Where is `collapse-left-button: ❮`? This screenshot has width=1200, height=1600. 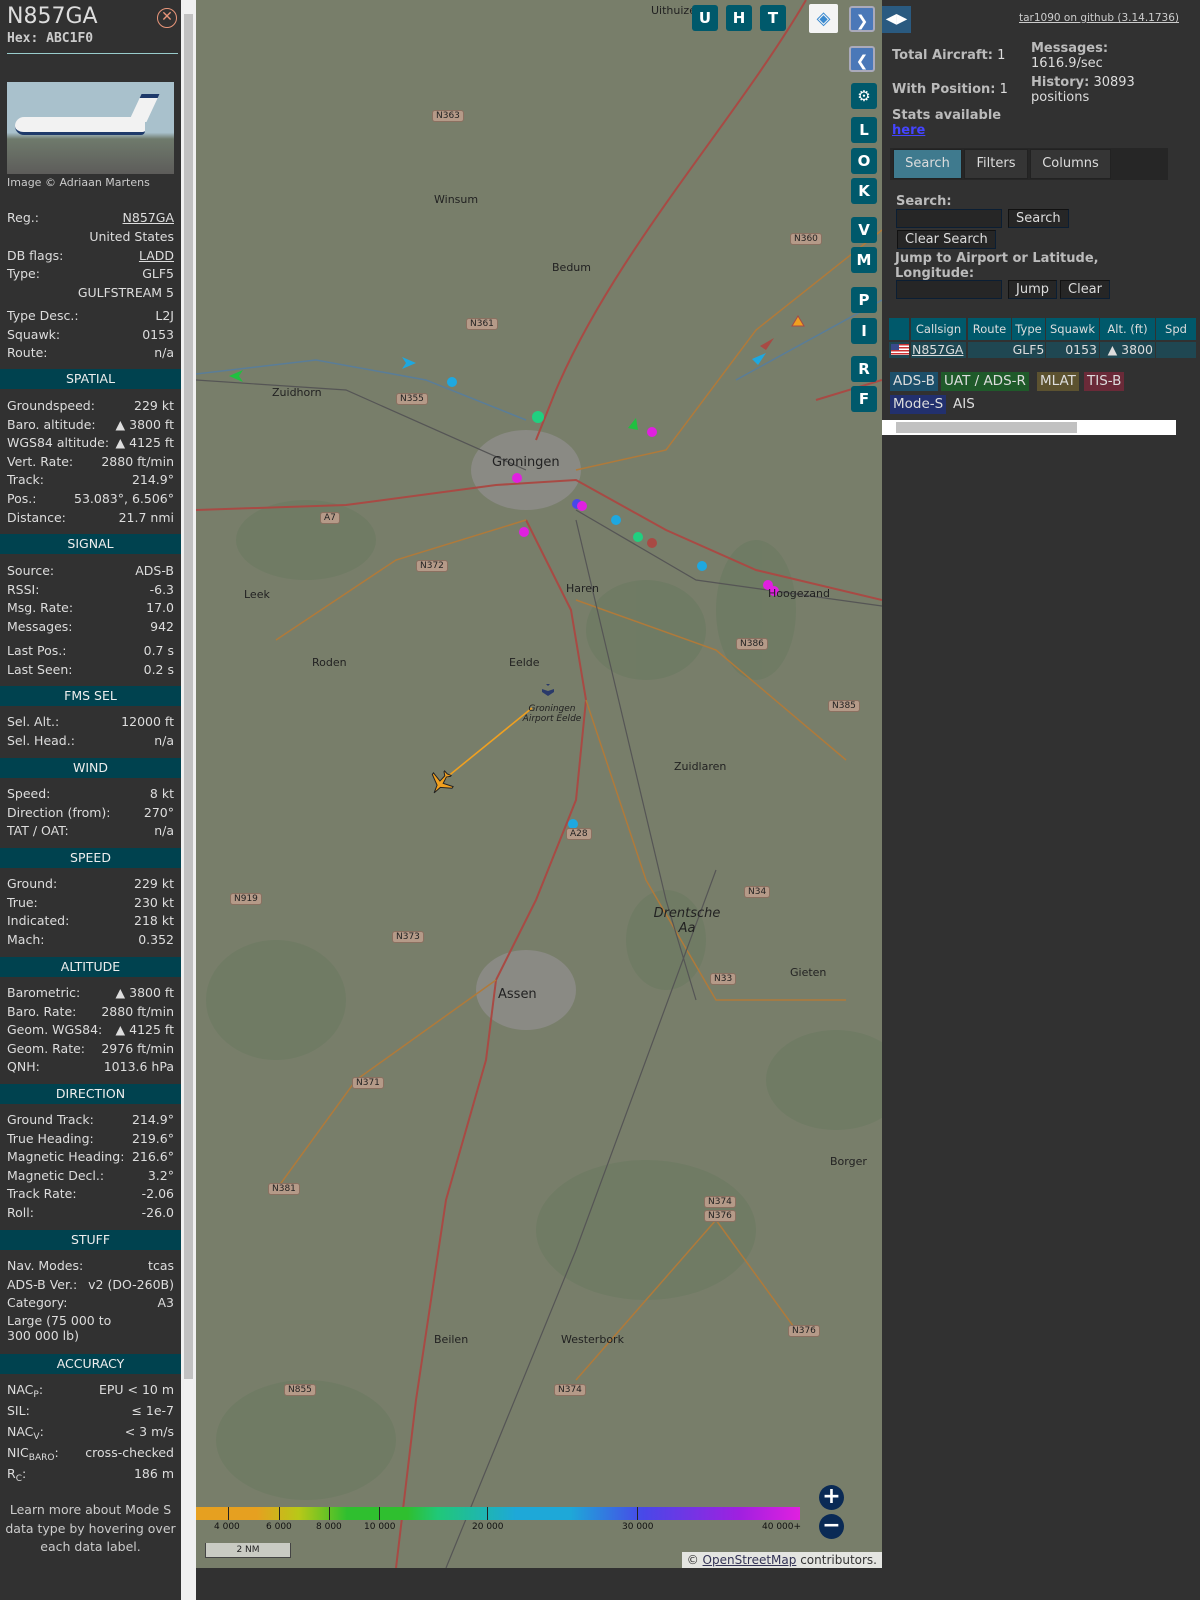 collapse-left-button: ❮ is located at coordinates (862, 59).